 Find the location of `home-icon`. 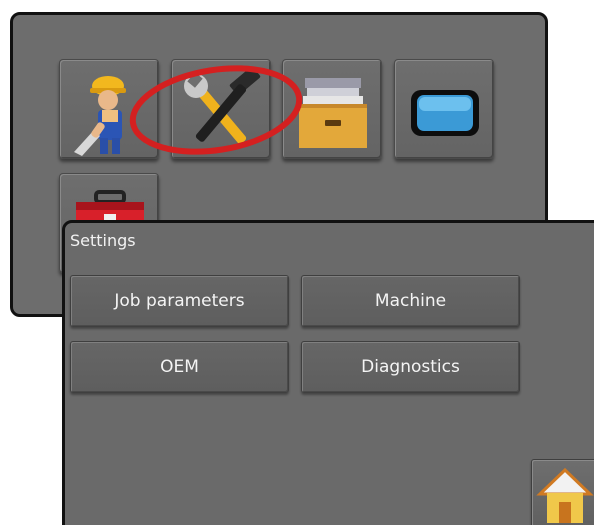

home-icon is located at coordinates (565, 495).